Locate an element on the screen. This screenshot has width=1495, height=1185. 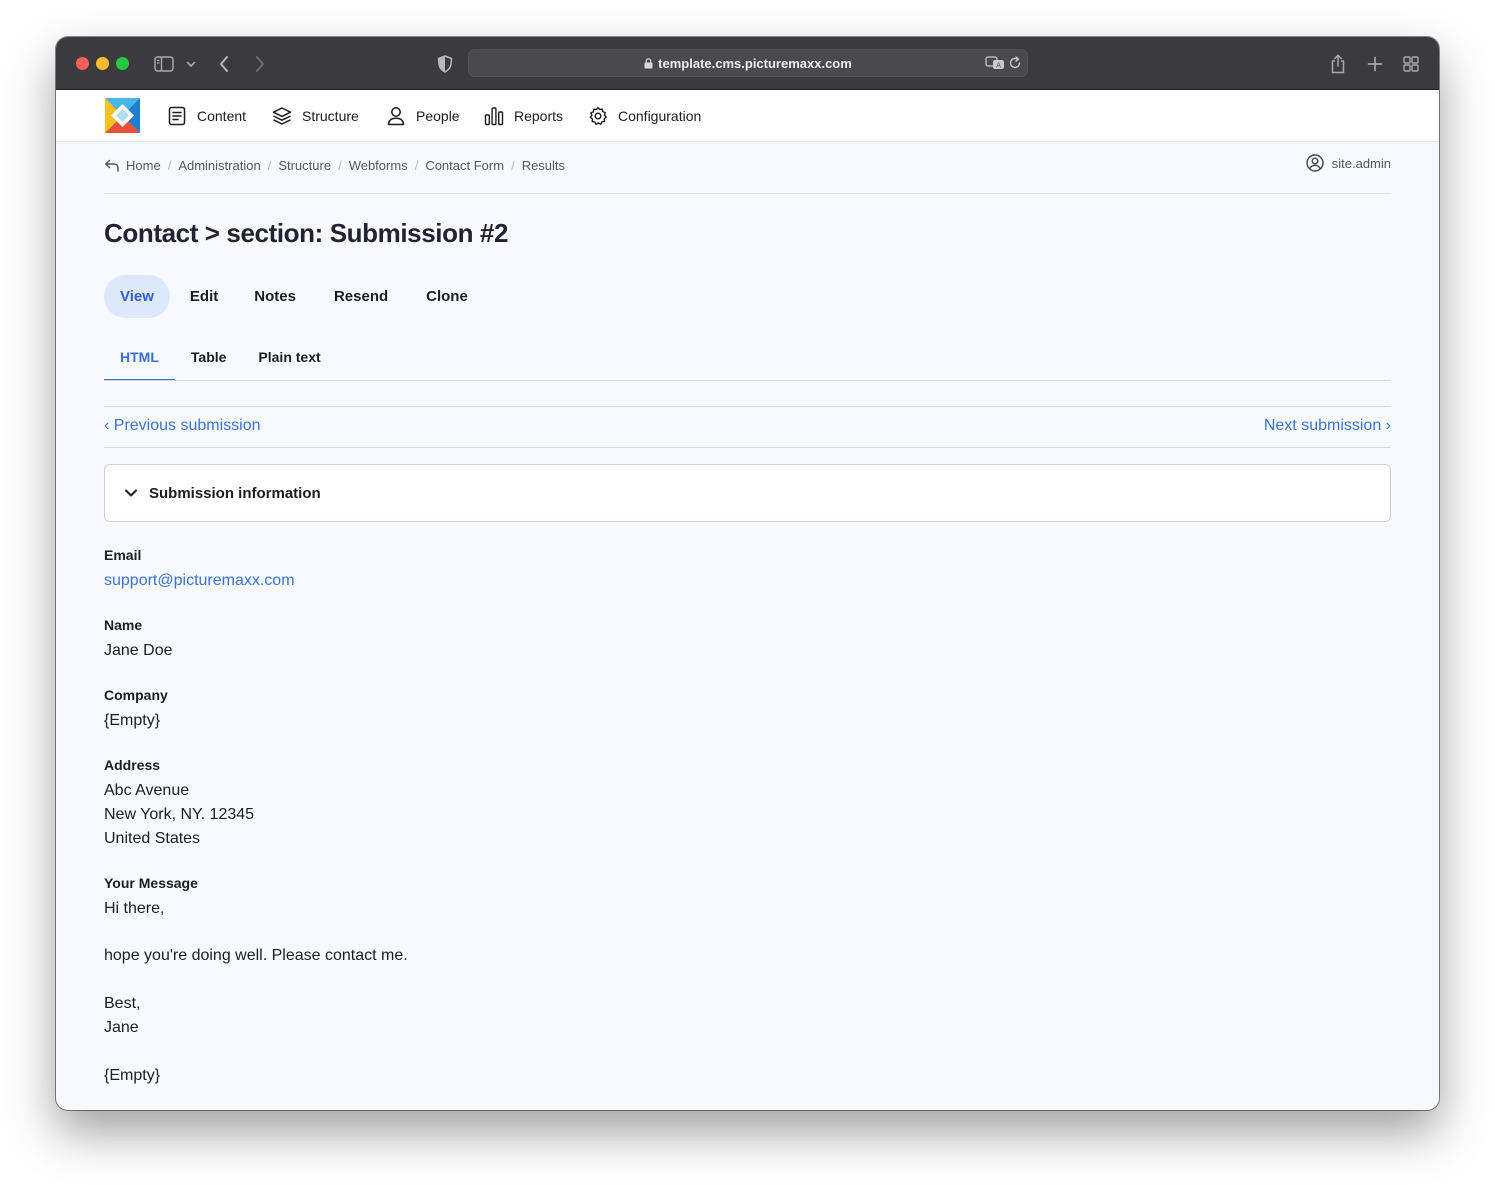
field-email: Email support@picturemaxx.com is located at coordinates (199, 569).